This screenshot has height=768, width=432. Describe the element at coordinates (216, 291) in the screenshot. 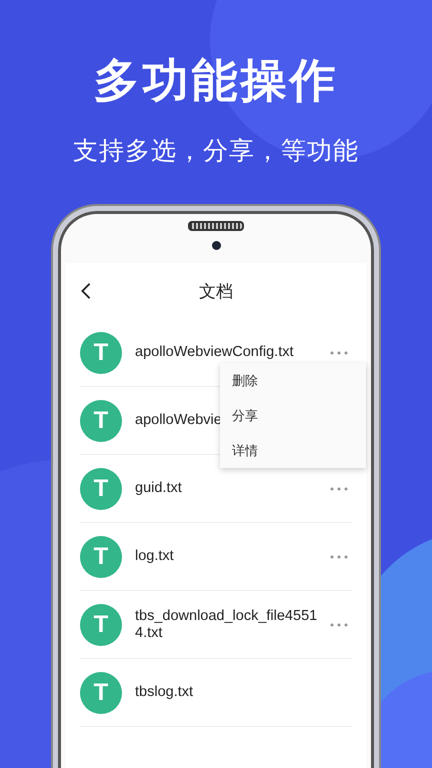

I see `screen-title: 文档` at that location.